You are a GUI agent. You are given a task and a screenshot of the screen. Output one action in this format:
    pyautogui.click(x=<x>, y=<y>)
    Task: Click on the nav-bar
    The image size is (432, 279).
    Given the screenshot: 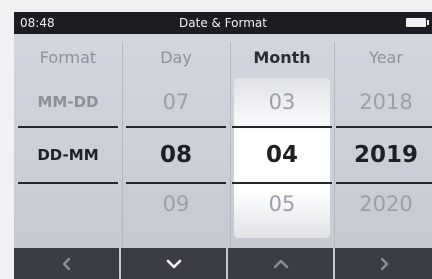 What is the action you would take?
    pyautogui.click(x=223, y=263)
    